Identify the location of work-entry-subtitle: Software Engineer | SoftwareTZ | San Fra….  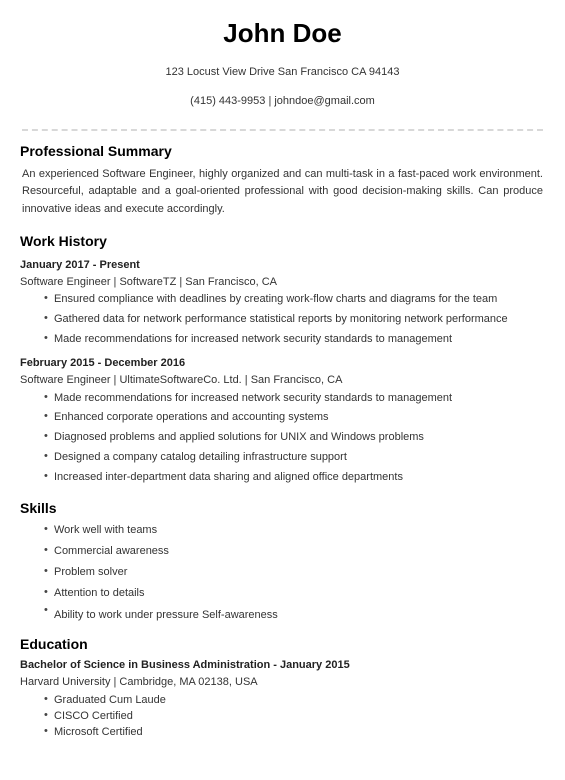
(148, 281).